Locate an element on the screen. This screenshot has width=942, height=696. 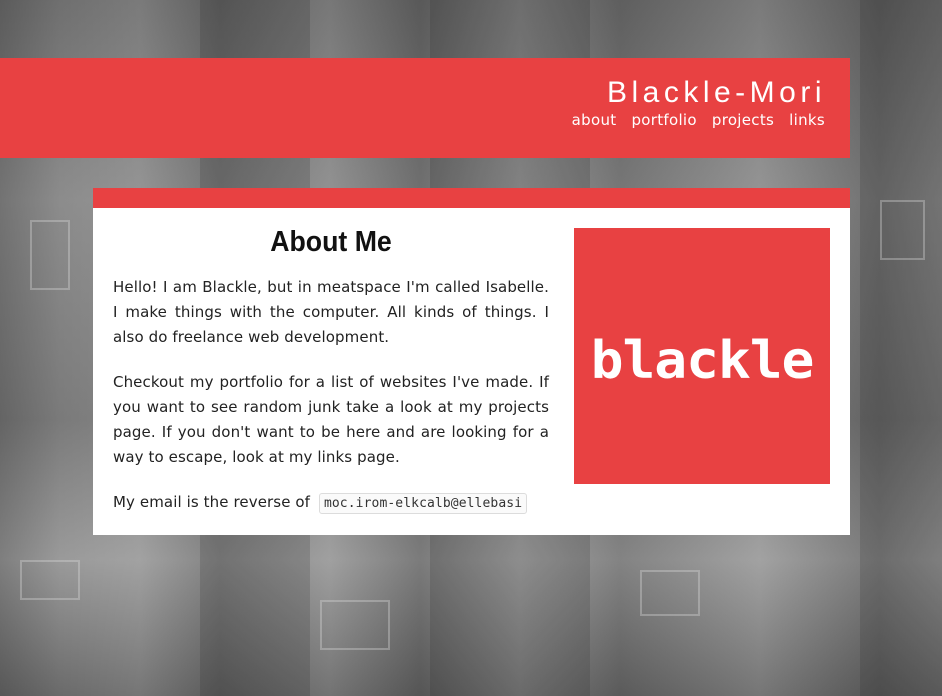
email-prefix: My email is the reverse of is located at coordinates (212, 502).